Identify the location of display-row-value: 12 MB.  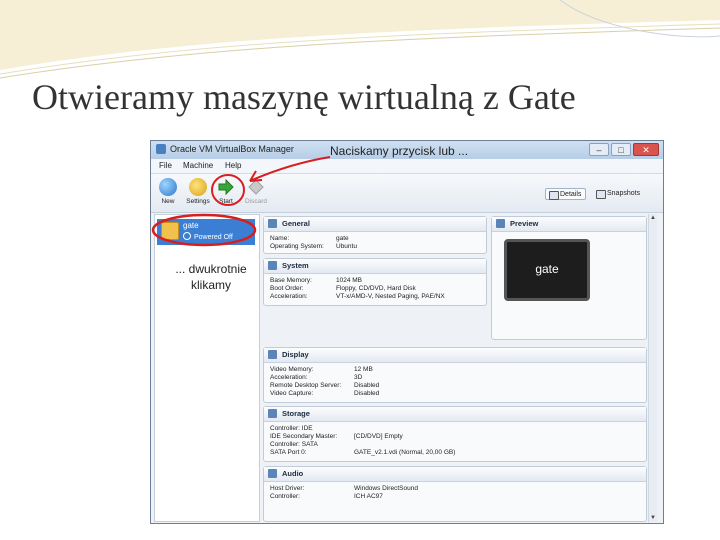
(363, 369).